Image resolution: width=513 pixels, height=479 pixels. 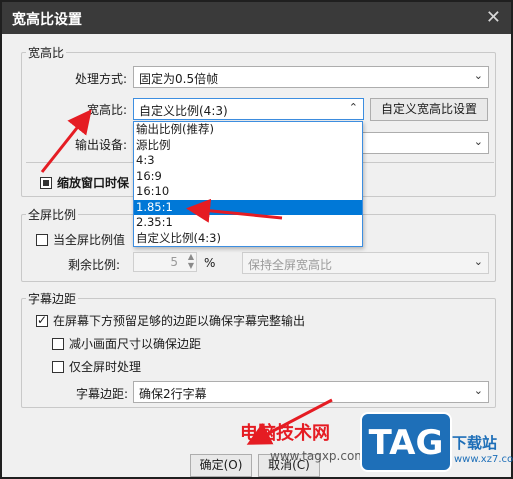 I want to click on aspect-select: 自定义比例(4:3) ⌃, so click(x=248, y=109).